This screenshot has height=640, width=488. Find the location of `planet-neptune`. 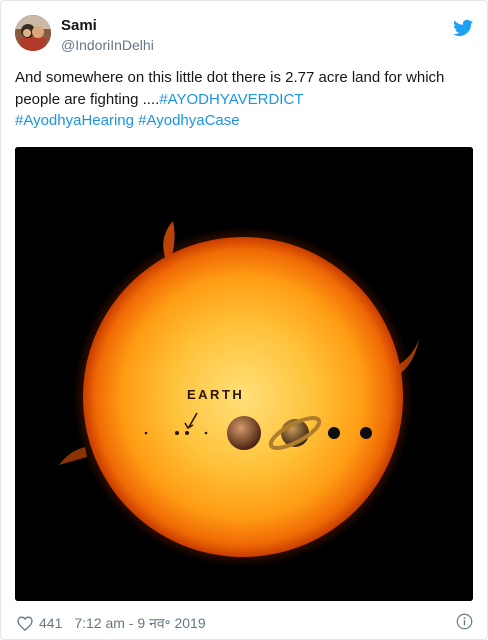

planet-neptune is located at coordinates (366, 433).